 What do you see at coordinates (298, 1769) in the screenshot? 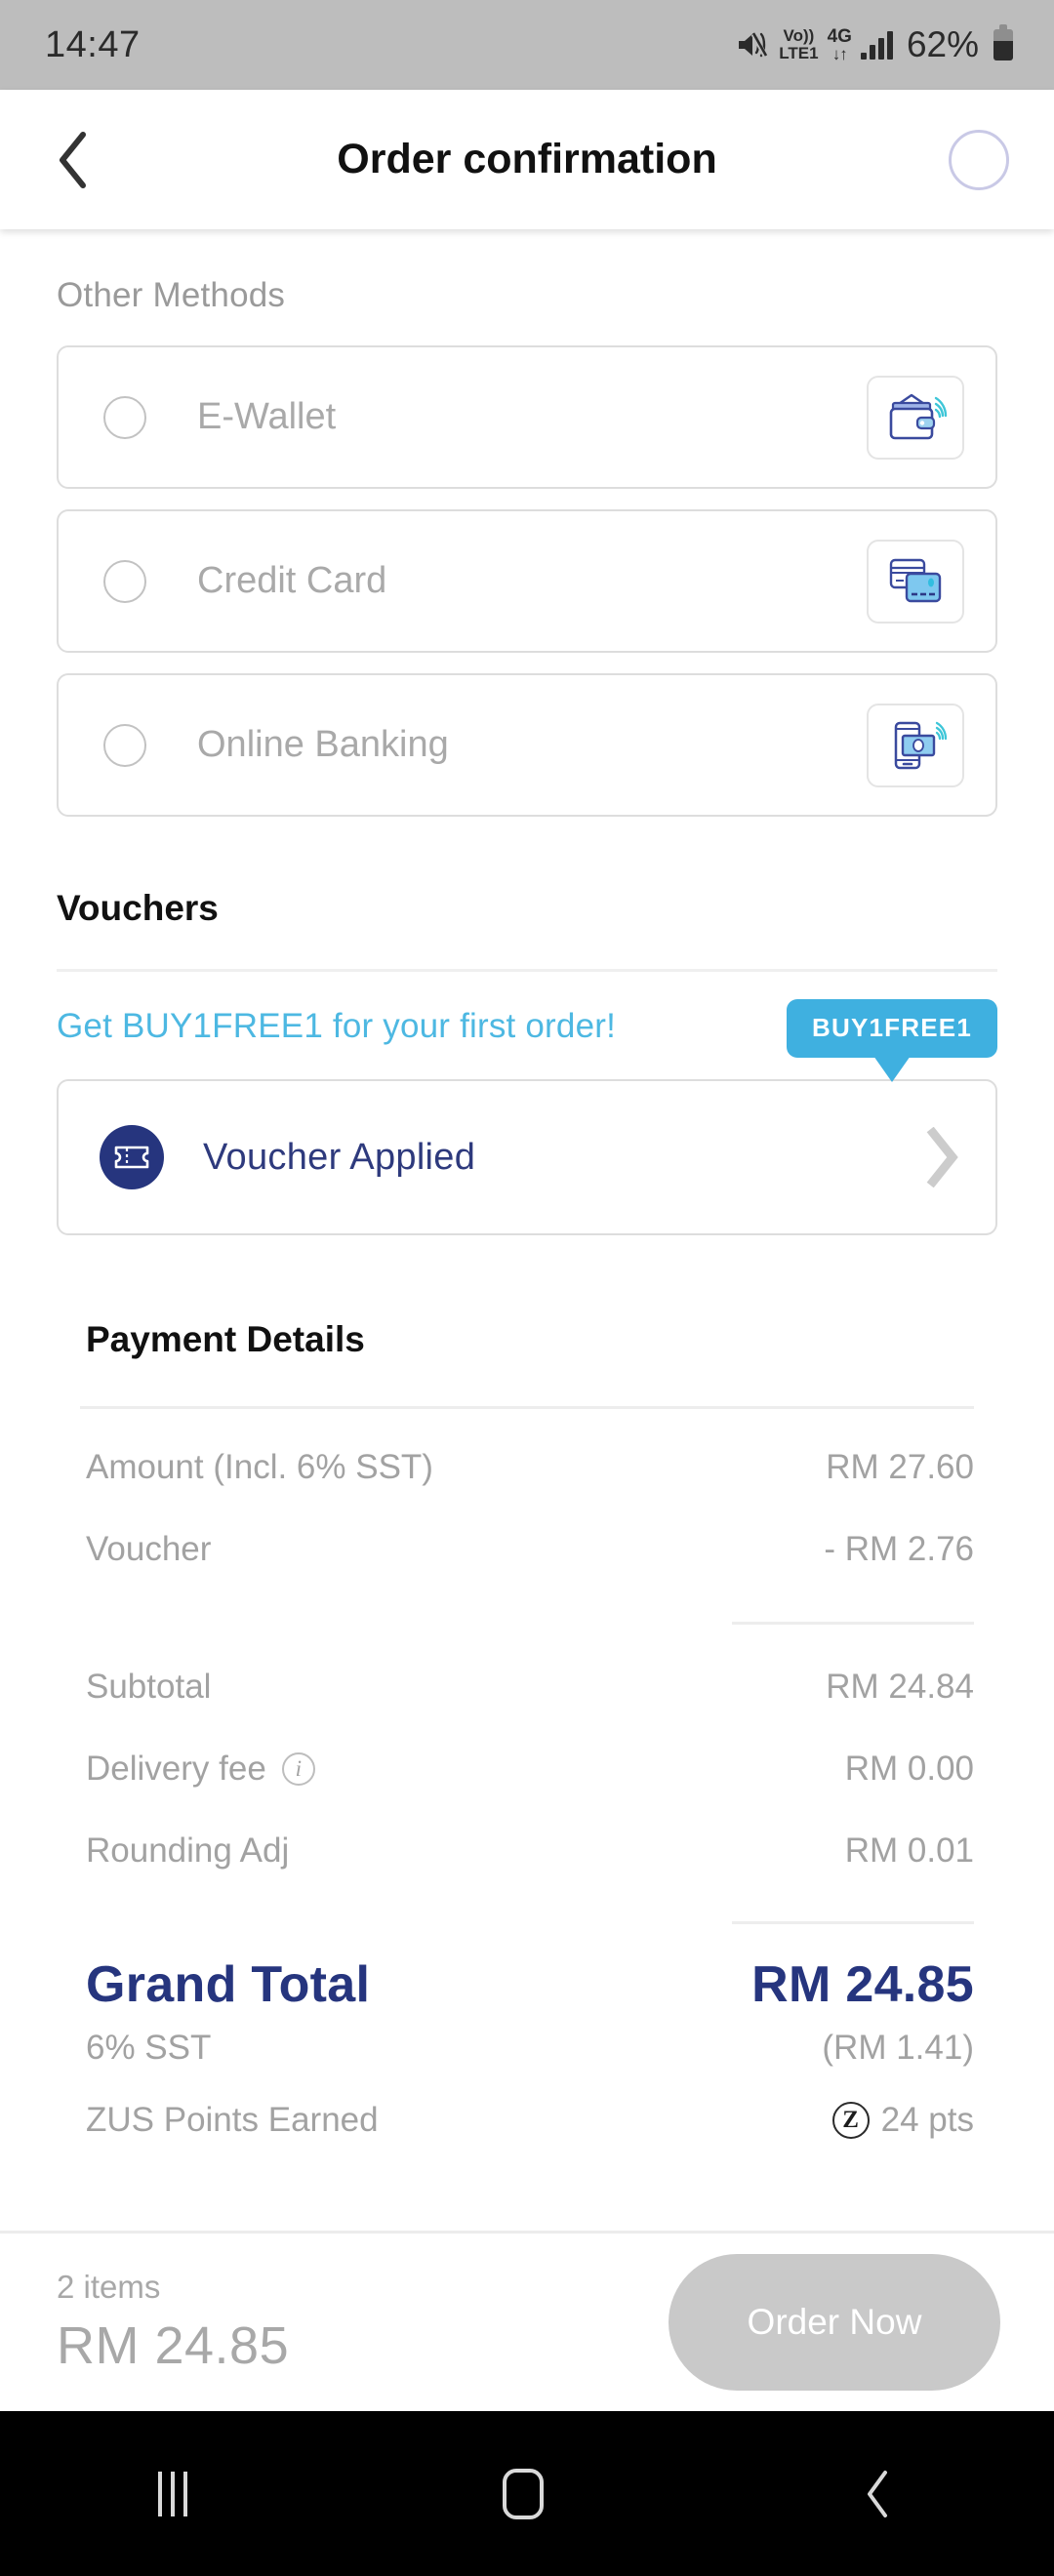
I see `info-icon: i` at bounding box center [298, 1769].